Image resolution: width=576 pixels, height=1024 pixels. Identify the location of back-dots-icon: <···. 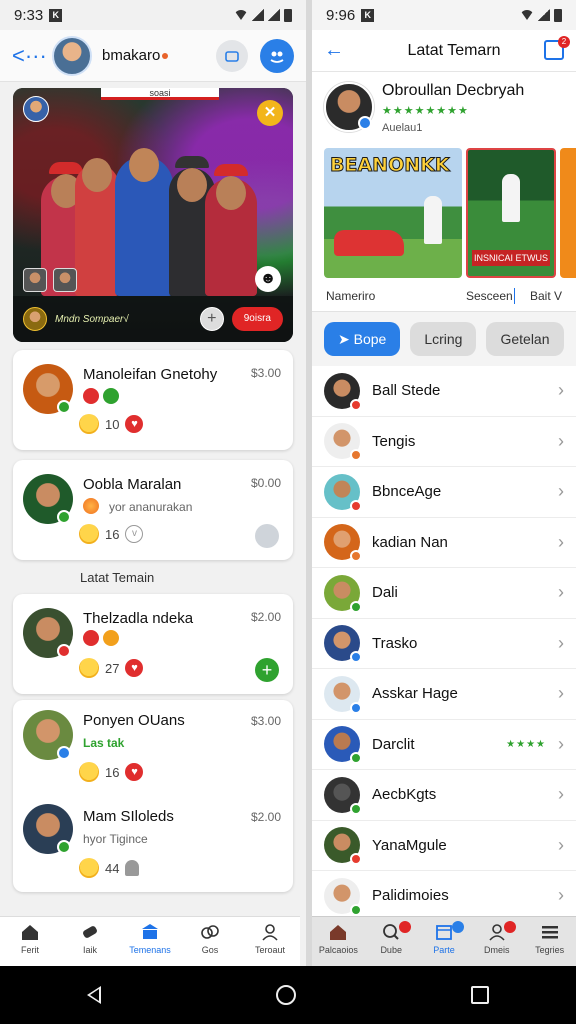
(32, 56).